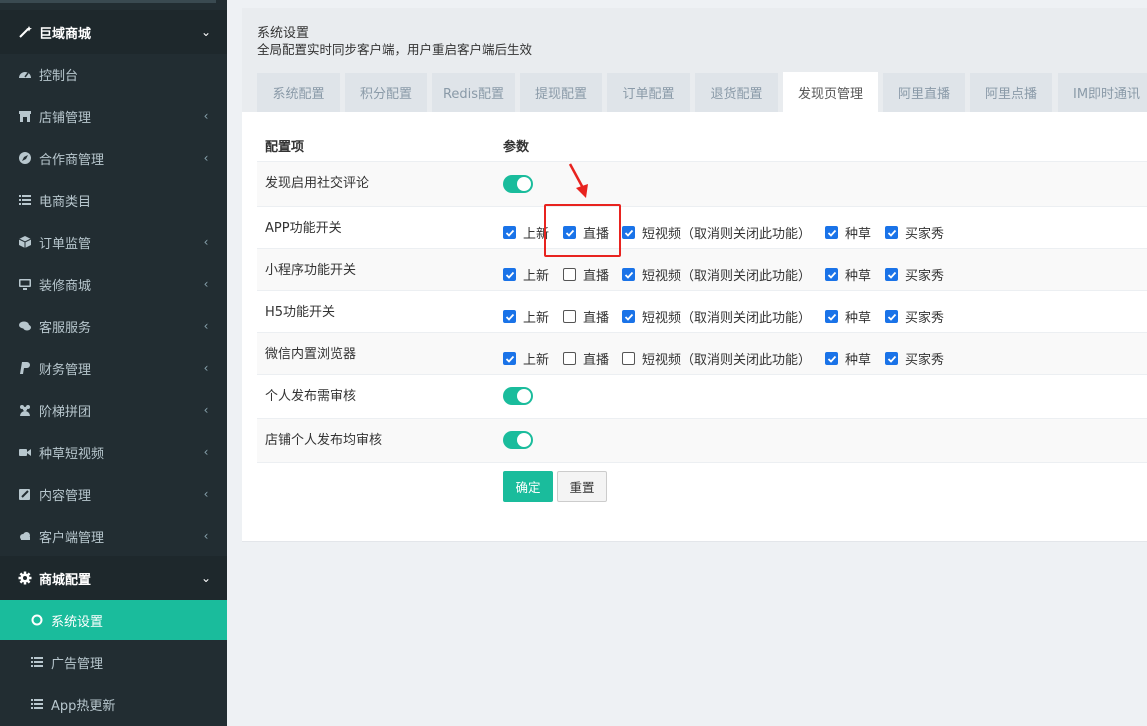  What do you see at coordinates (561, 92) in the screenshot?
I see `tab-3: 提现配置` at bounding box center [561, 92].